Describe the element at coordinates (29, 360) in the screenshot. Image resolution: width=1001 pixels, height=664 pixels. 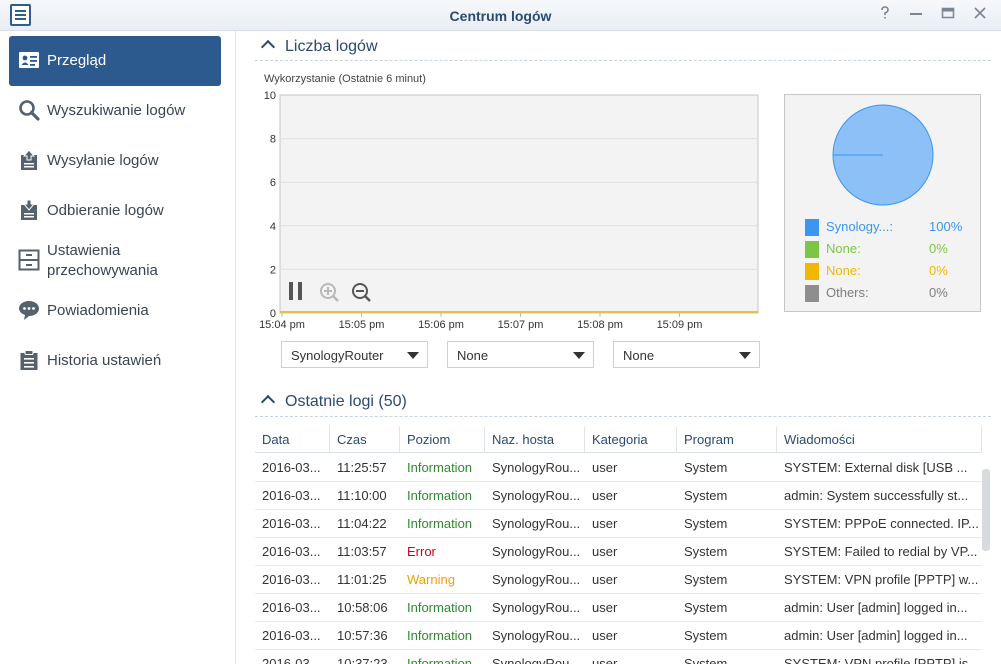
I see `clipboard-icon` at that location.